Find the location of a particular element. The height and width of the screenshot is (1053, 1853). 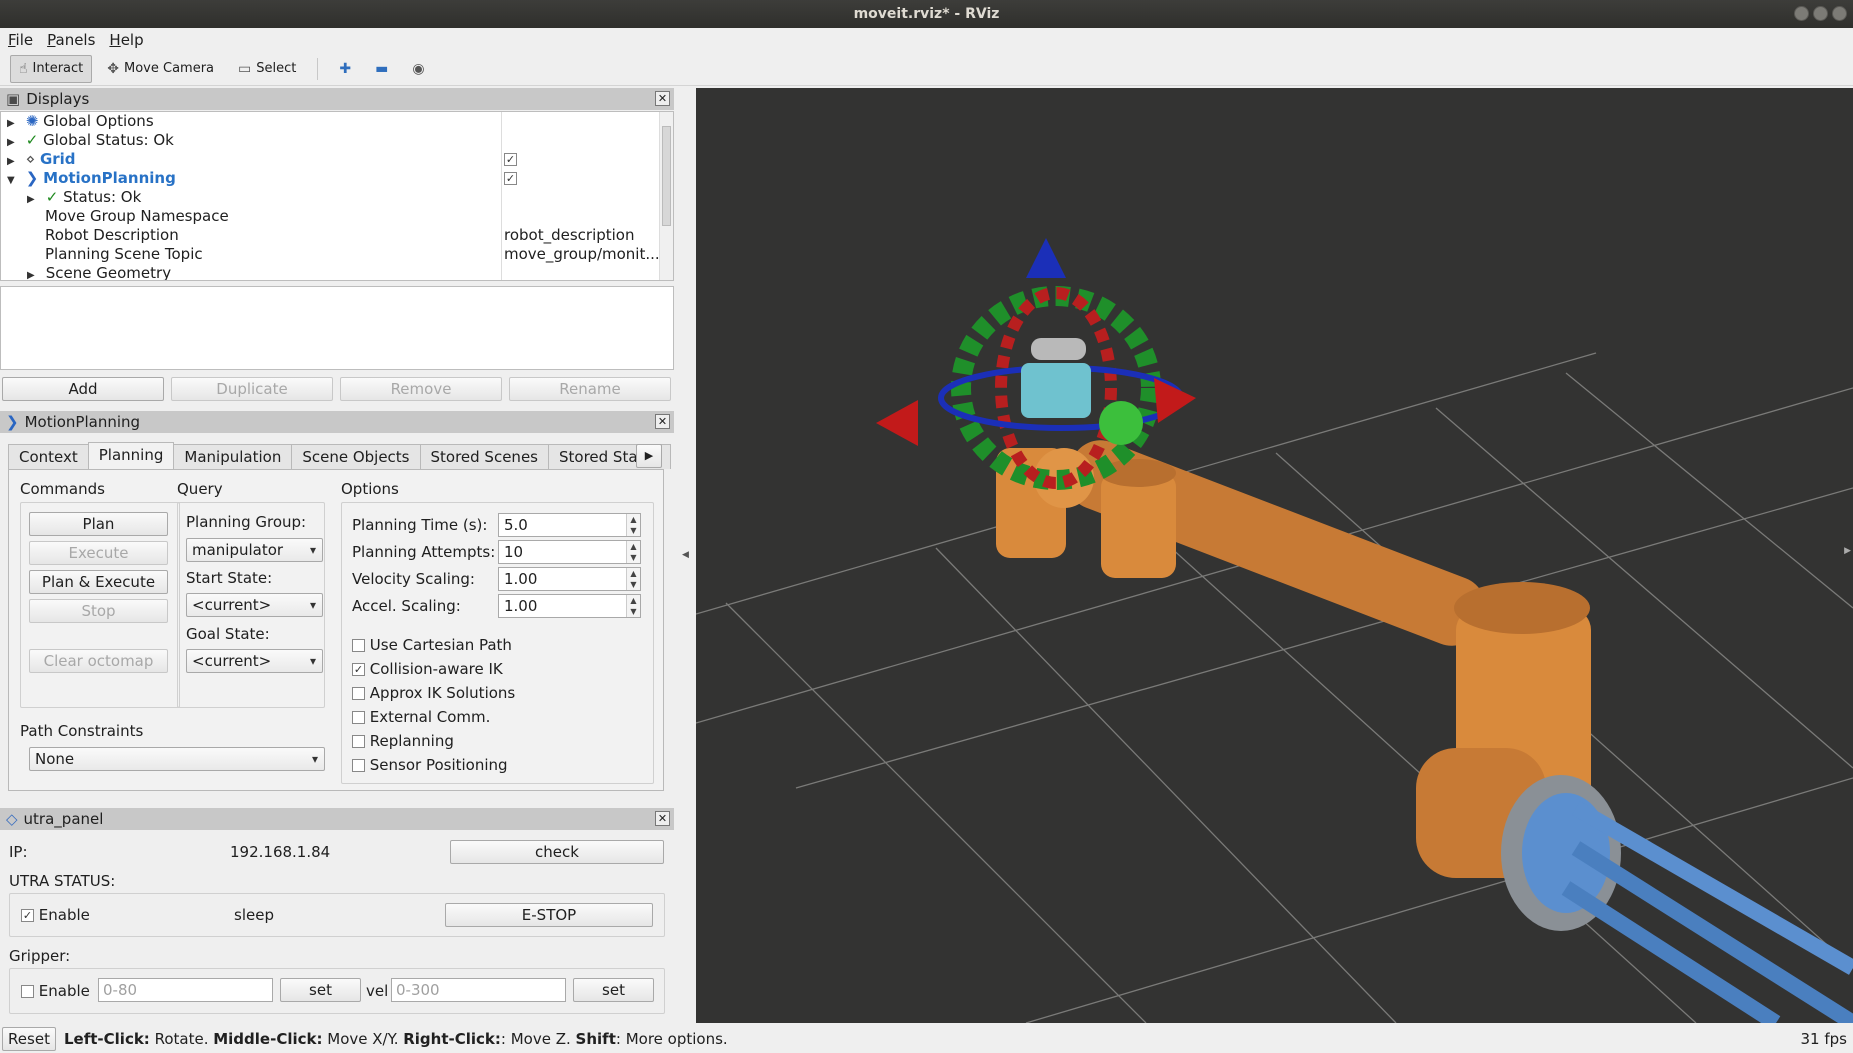

path-constraints-select: None is located at coordinates (177, 759).